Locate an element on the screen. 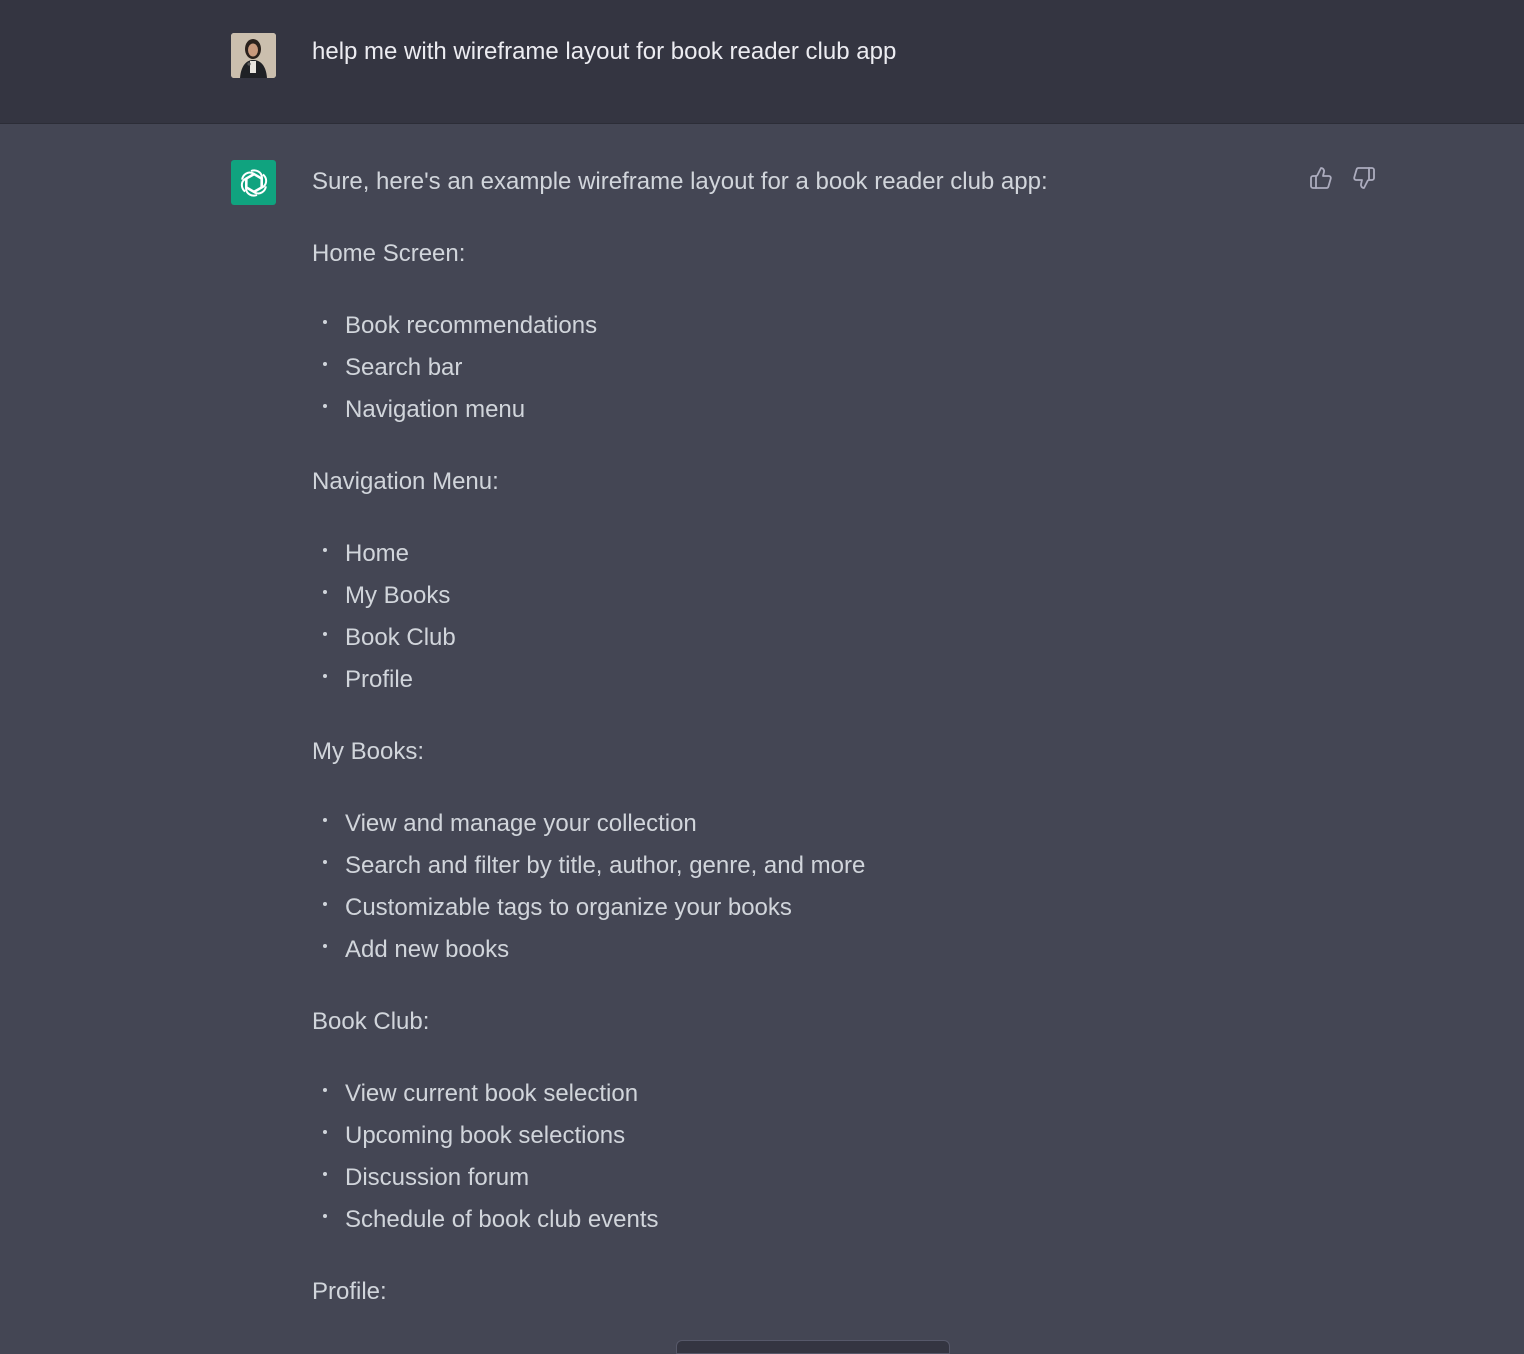 The height and width of the screenshot is (1354, 1524). scroll-to-bottom-overlay is located at coordinates (813, 1347).